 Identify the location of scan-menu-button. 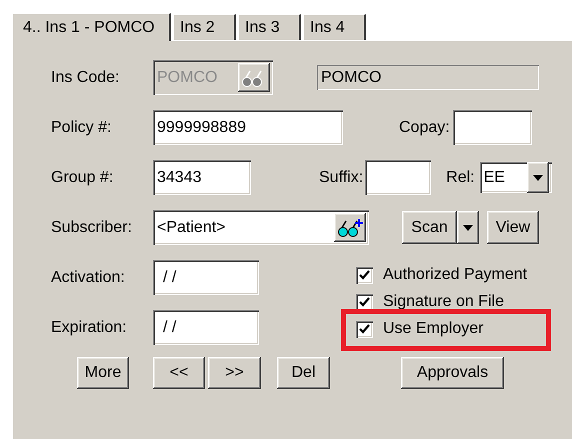
(468, 227).